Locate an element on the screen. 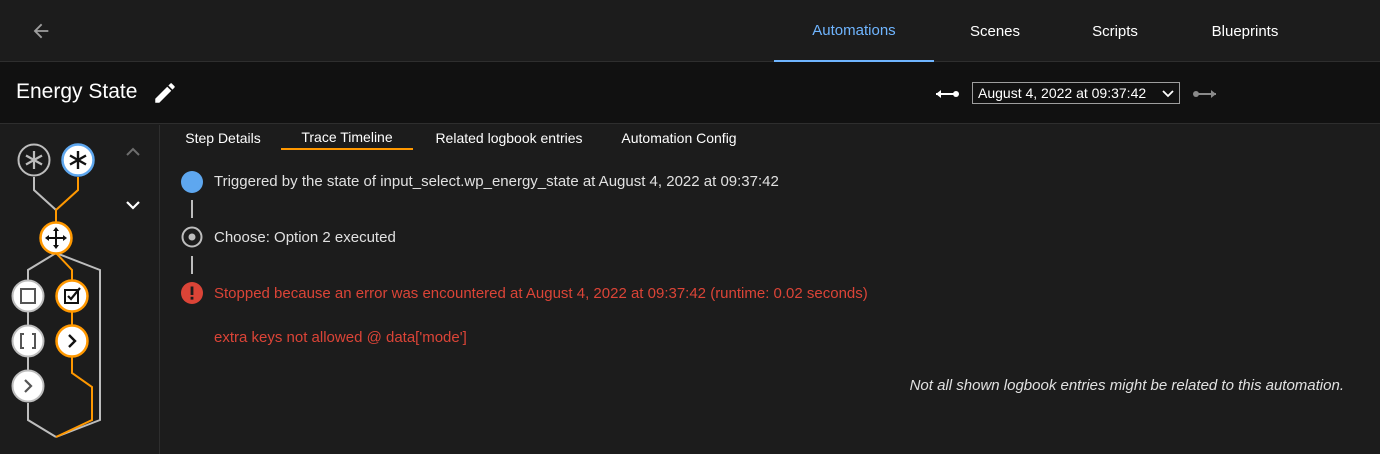  tab-label: Step Details is located at coordinates (223, 137).